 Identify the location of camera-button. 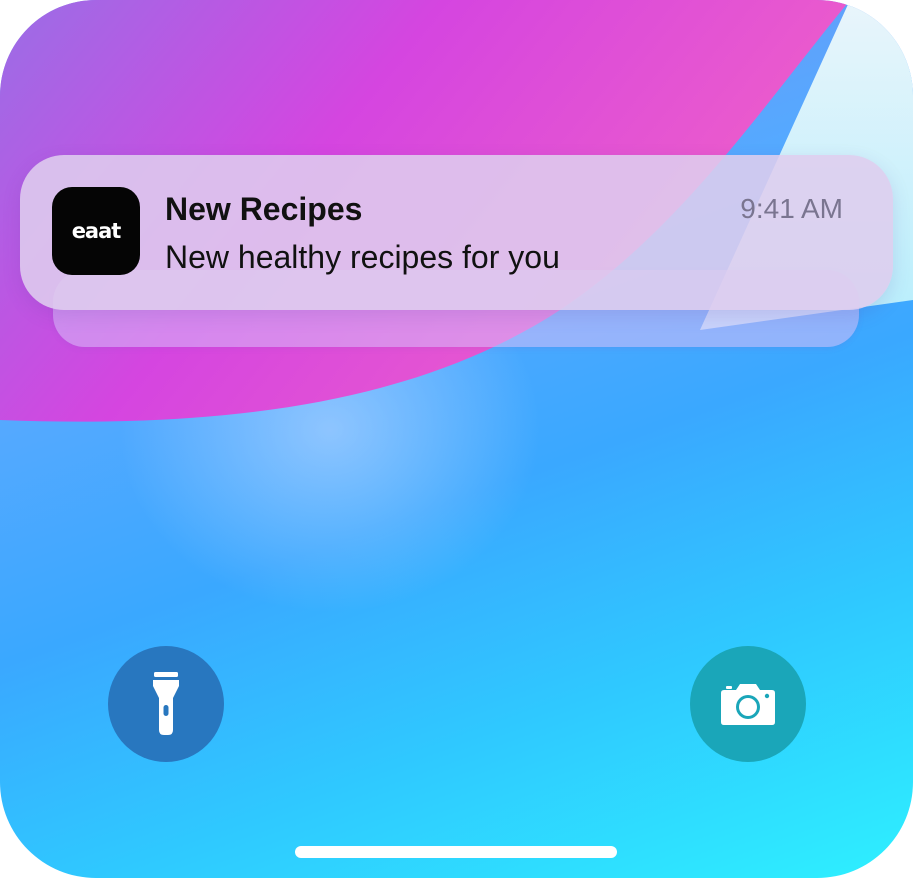
(748, 704).